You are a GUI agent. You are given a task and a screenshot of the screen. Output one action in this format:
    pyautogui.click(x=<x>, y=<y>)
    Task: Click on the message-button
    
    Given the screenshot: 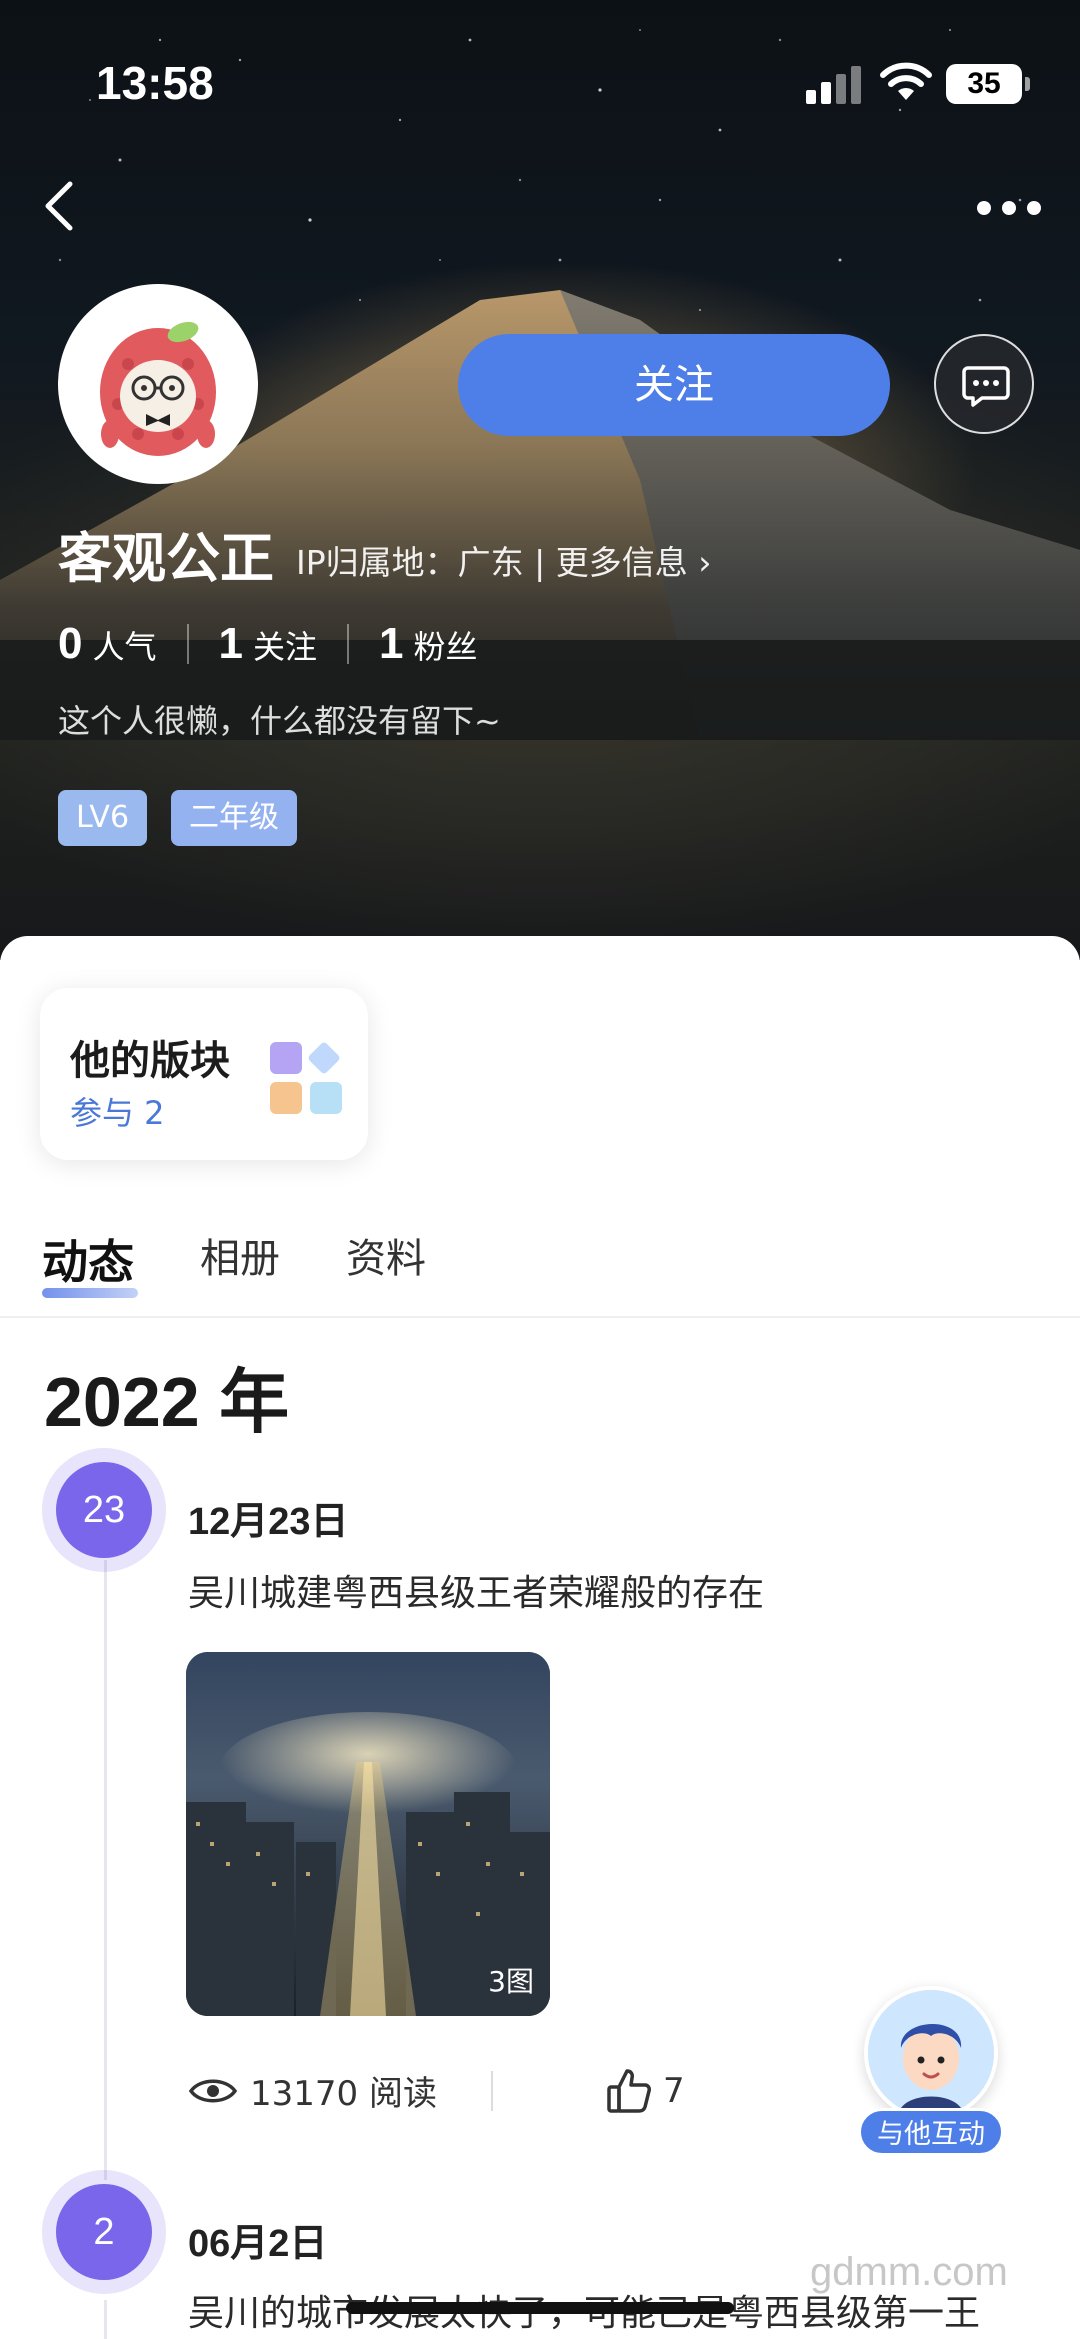 What is the action you would take?
    pyautogui.click(x=984, y=384)
    